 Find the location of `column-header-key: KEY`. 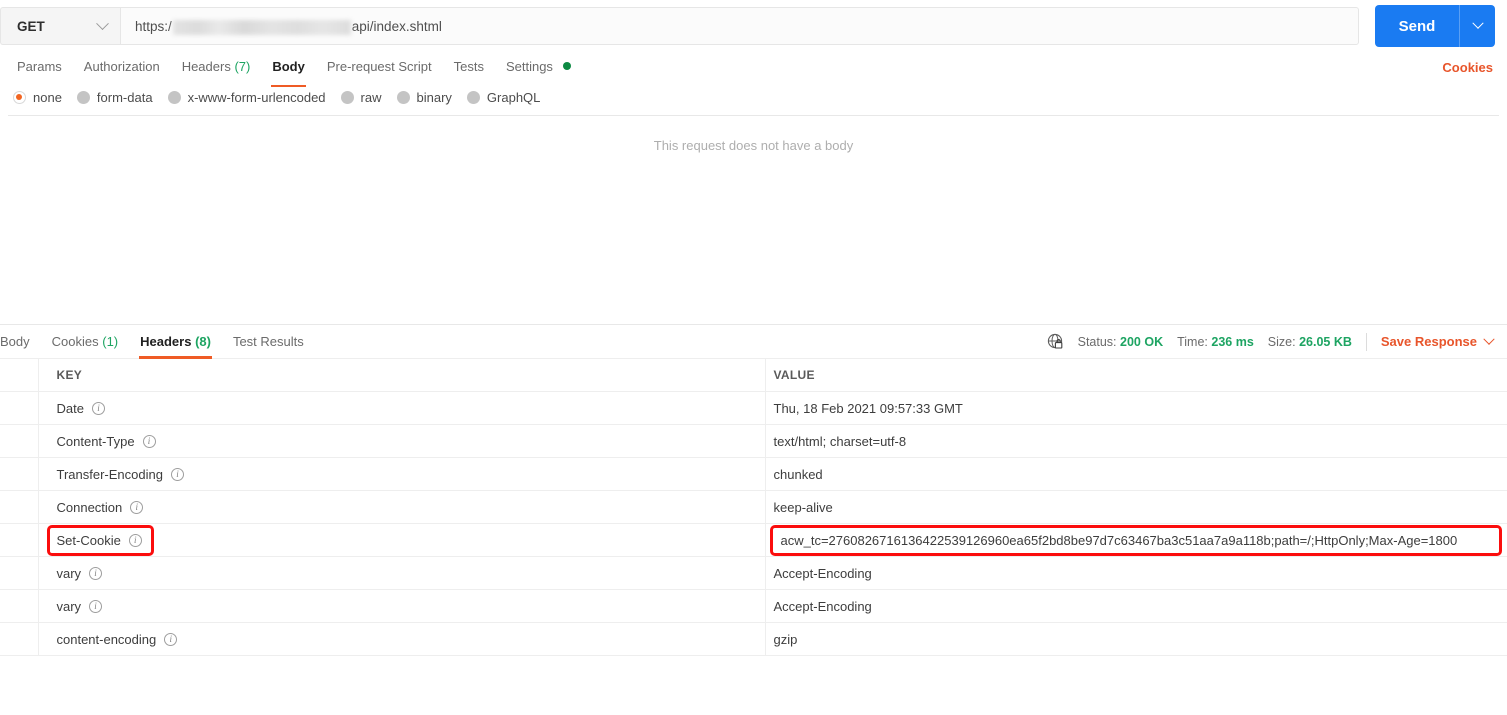

column-header-key: KEY is located at coordinates (402, 375).